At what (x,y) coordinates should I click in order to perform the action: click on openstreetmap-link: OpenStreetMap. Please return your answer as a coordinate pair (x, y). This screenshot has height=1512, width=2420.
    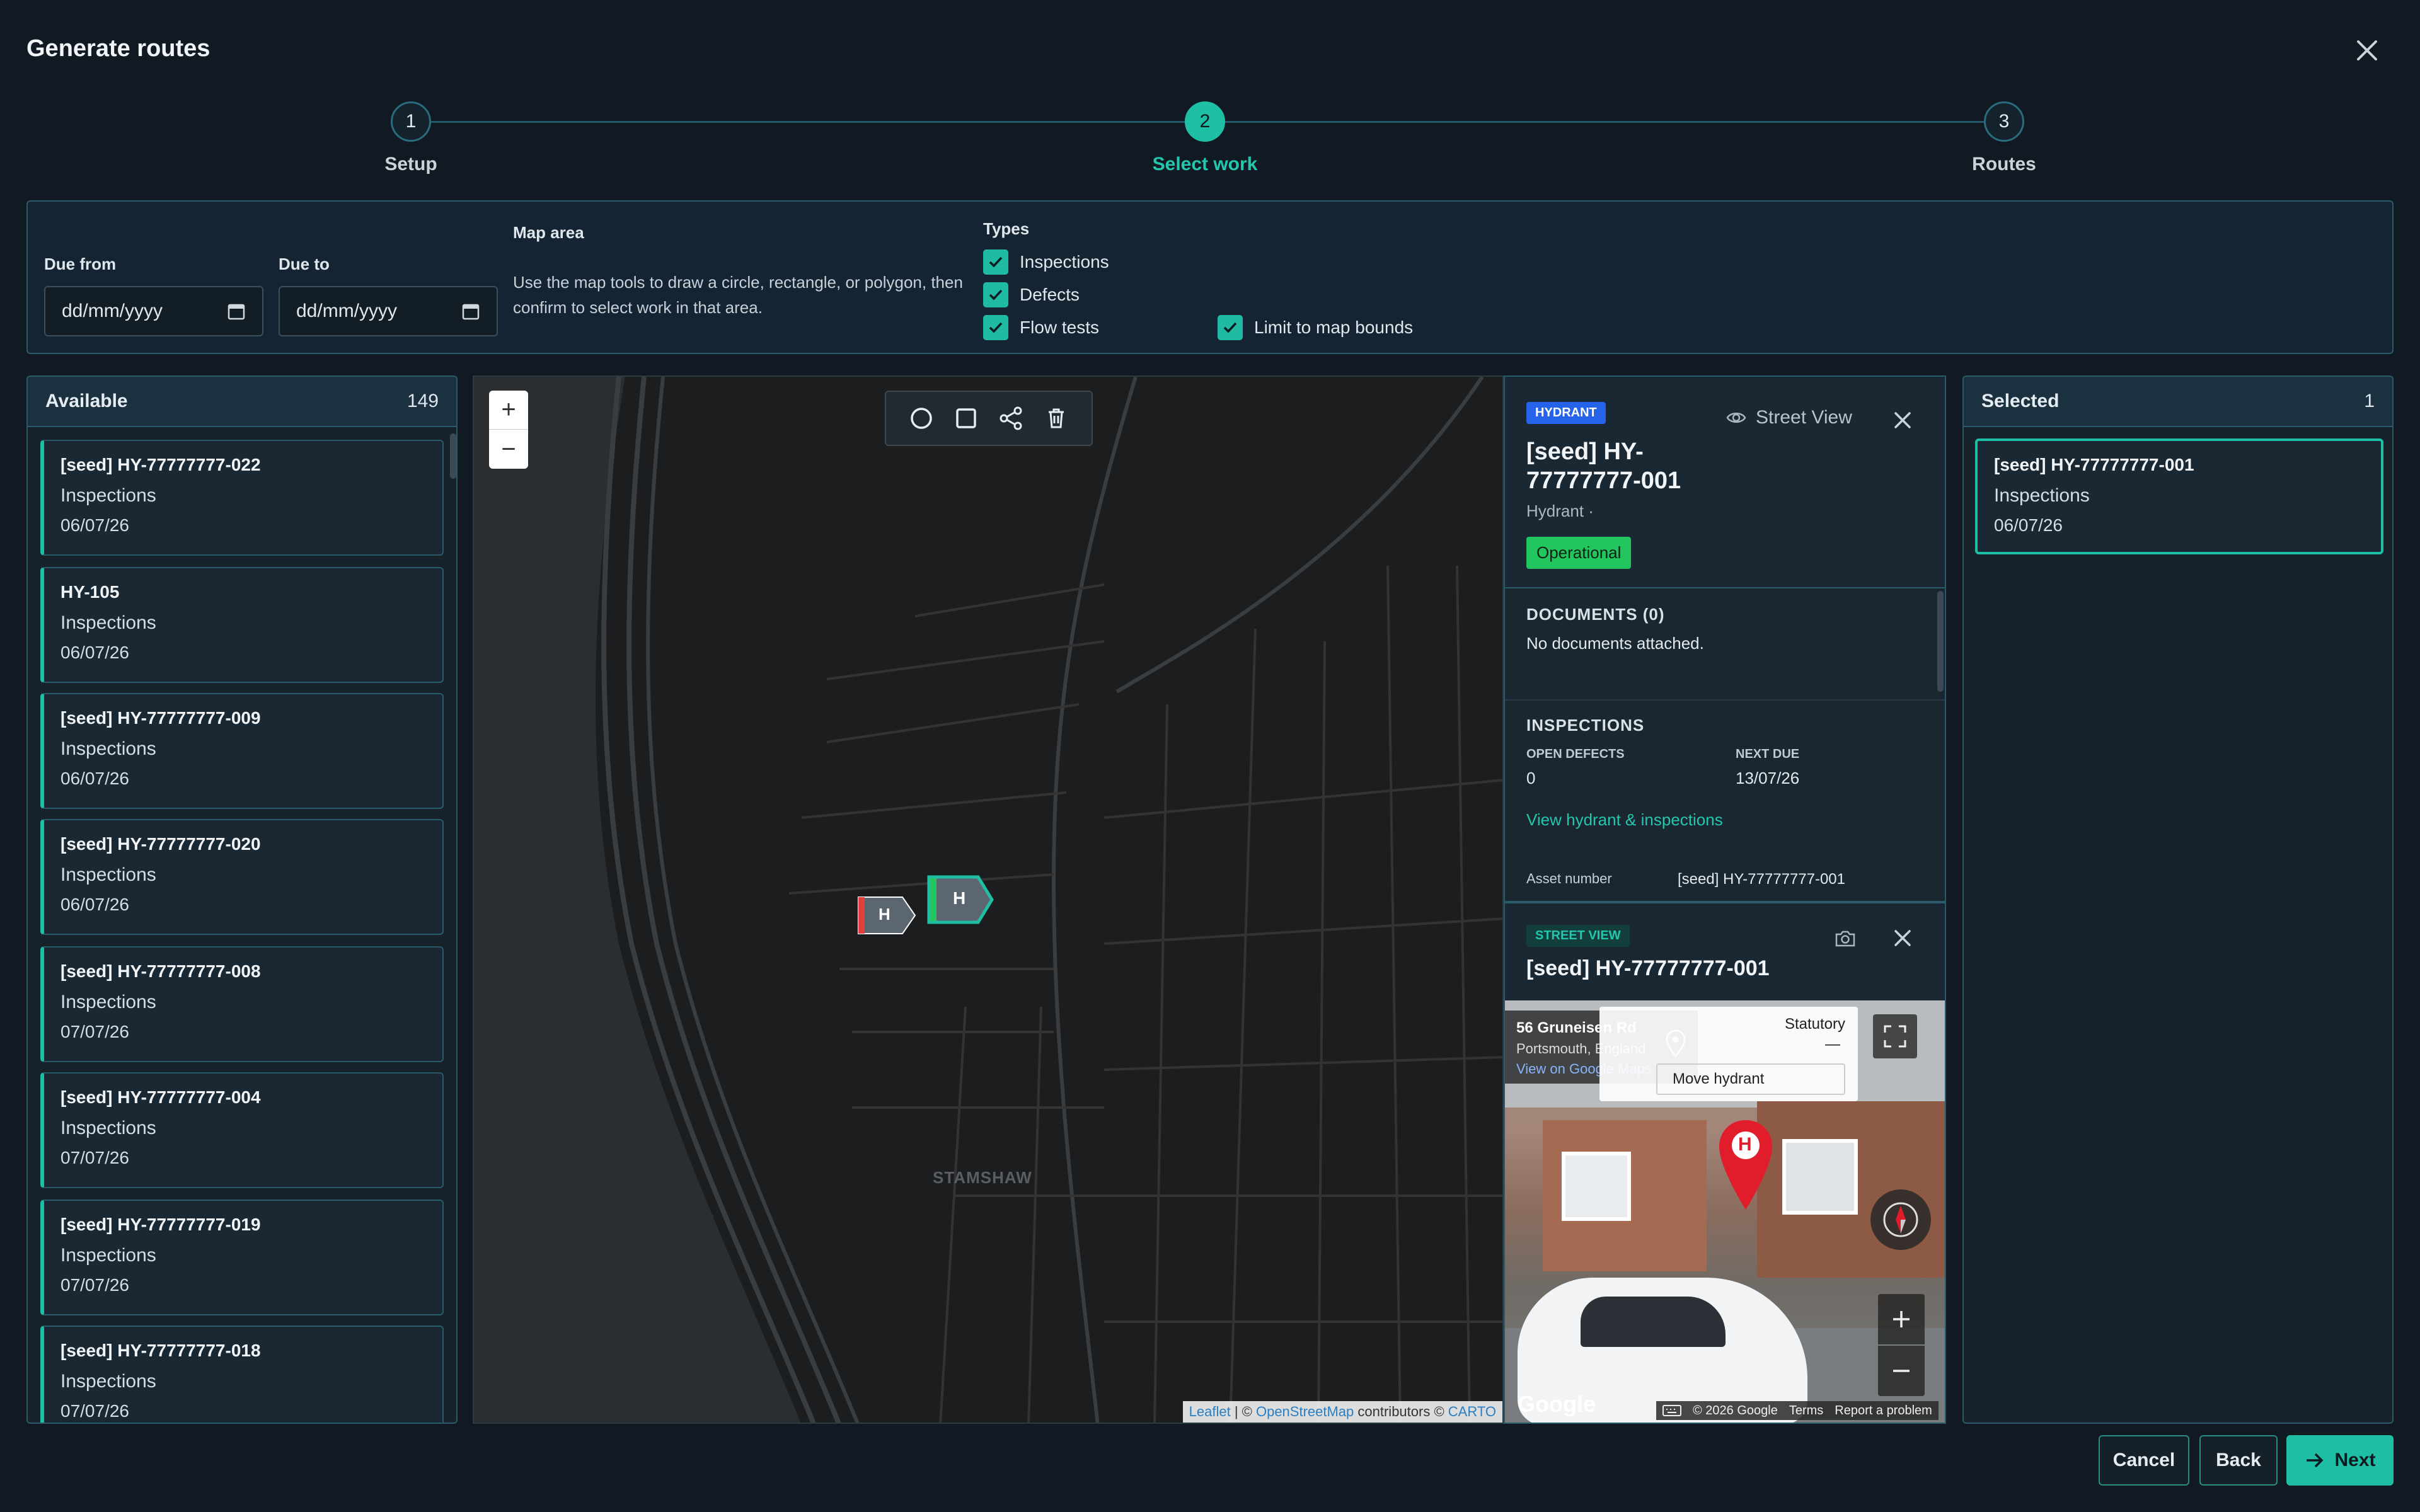
    Looking at the image, I should click on (1305, 1411).